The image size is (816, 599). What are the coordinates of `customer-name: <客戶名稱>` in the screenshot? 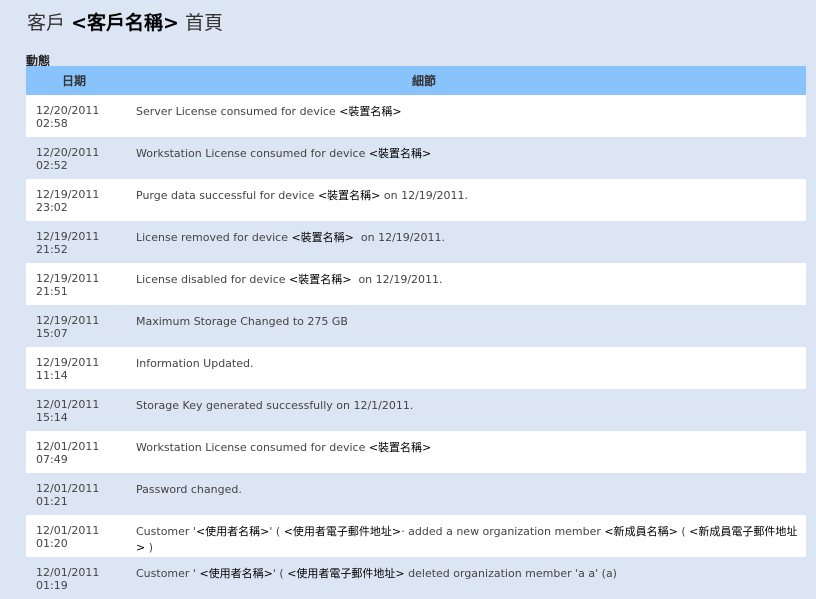 It's located at (125, 23).